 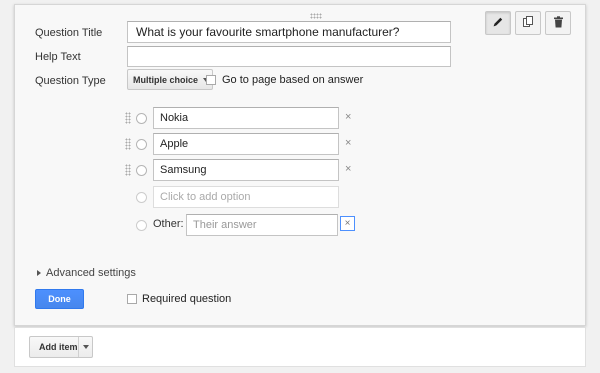 I want to click on option-row: Apple ×, so click(x=245, y=144).